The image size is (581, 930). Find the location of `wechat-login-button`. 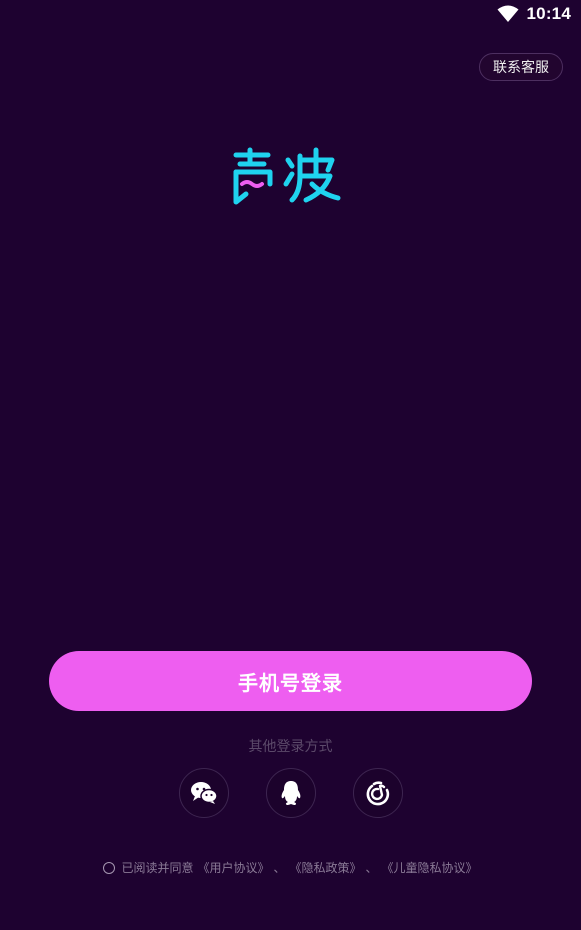

wechat-login-button is located at coordinates (204, 793).